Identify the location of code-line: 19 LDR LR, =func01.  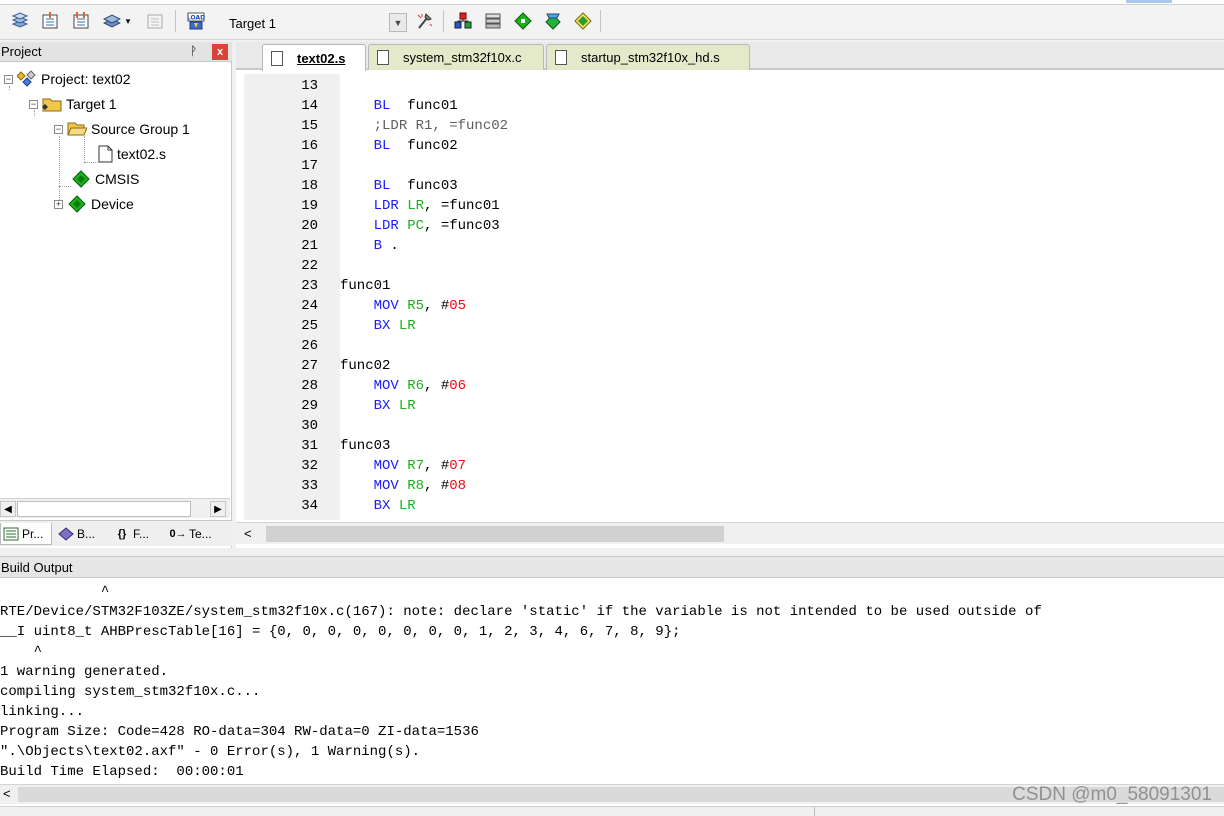
(734, 206).